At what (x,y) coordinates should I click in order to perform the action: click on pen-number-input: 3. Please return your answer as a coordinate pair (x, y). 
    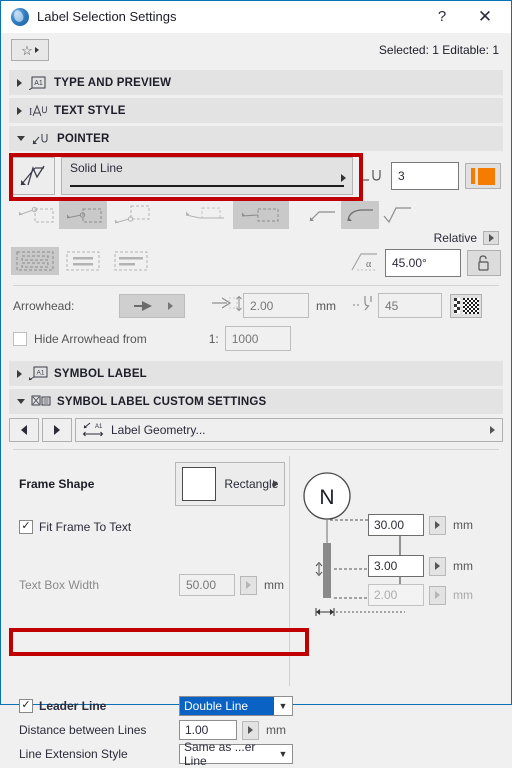
    Looking at the image, I should click on (425, 176).